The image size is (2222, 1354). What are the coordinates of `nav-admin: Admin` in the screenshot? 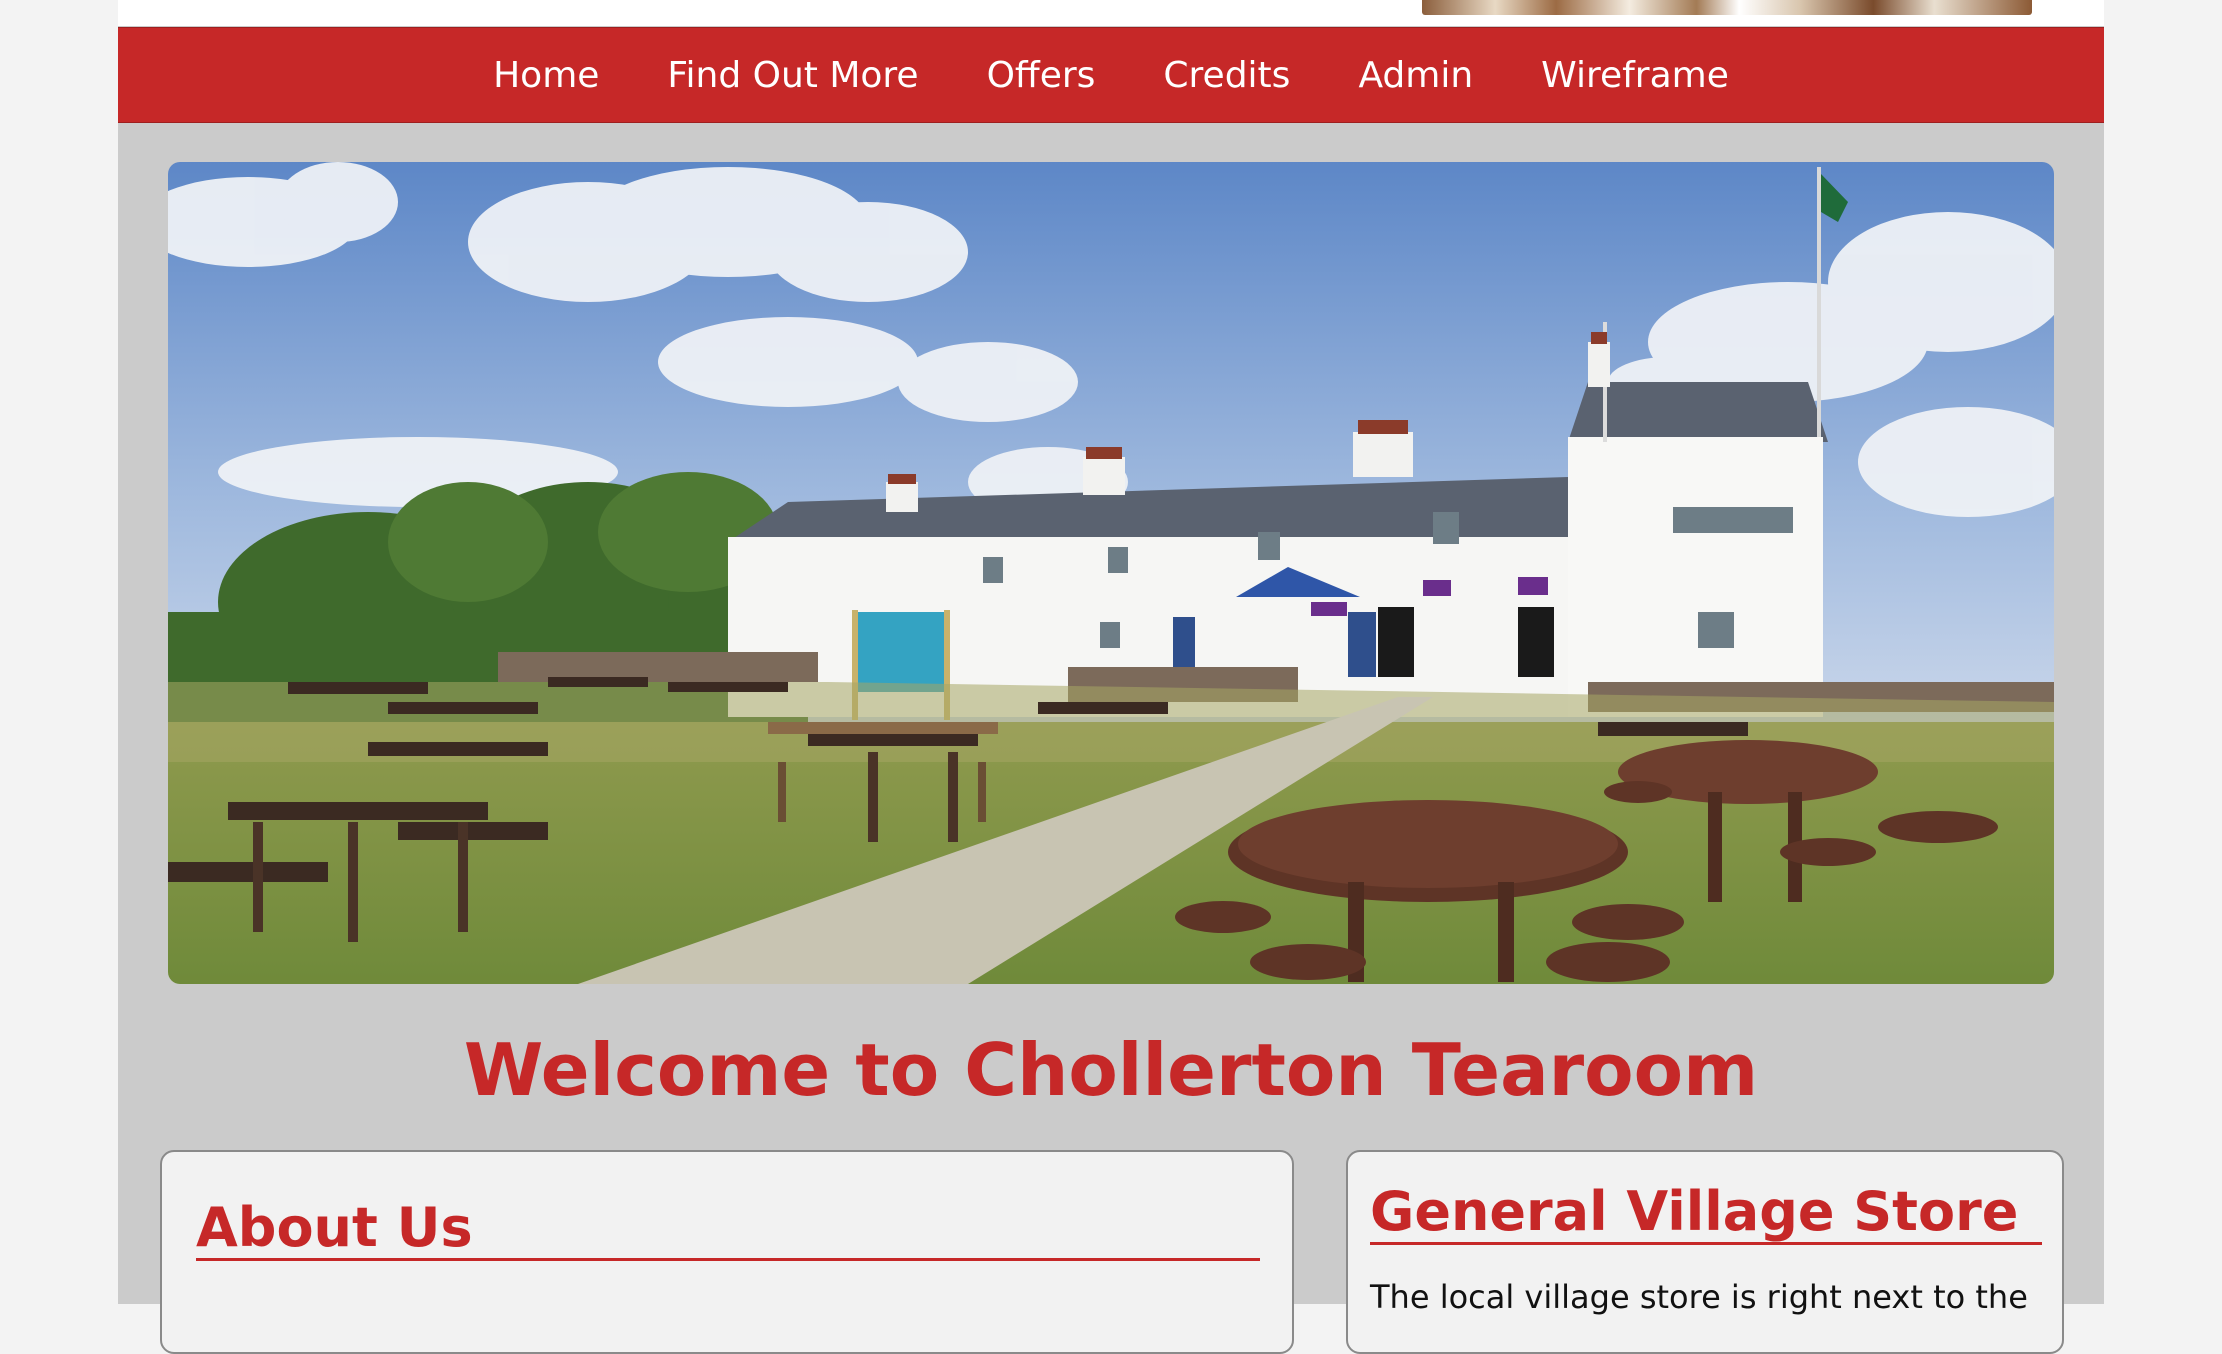 It's located at (1415, 75).